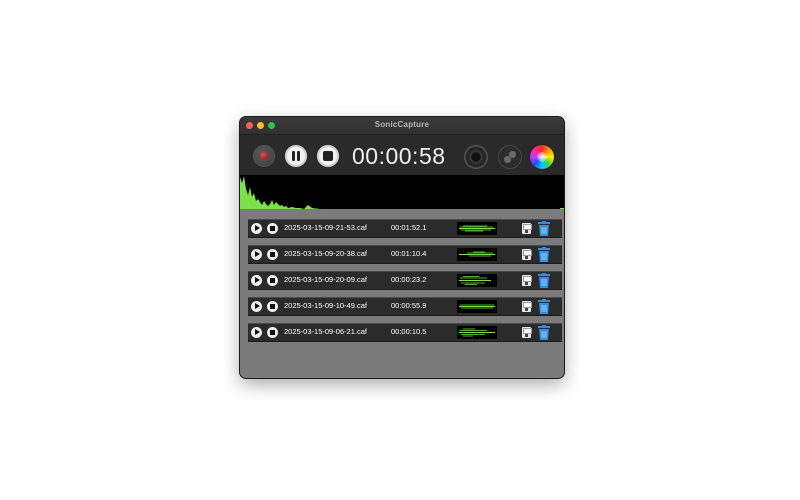 The height and width of the screenshot is (500, 800). I want to click on link-icon, so click(510, 157).